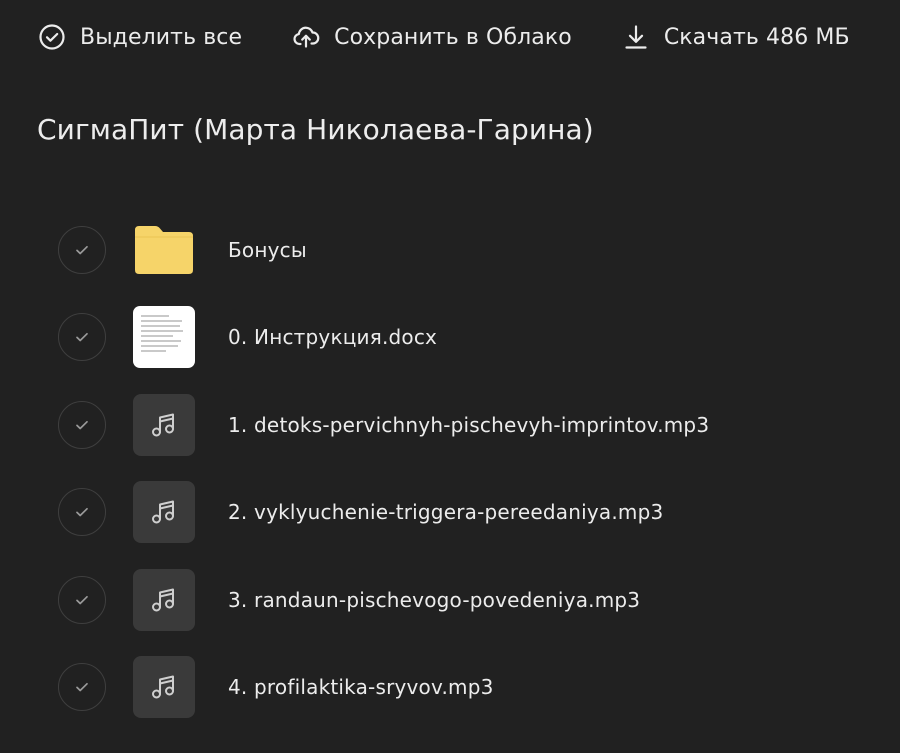 The image size is (900, 753). I want to click on document-thumbnail, so click(164, 337).